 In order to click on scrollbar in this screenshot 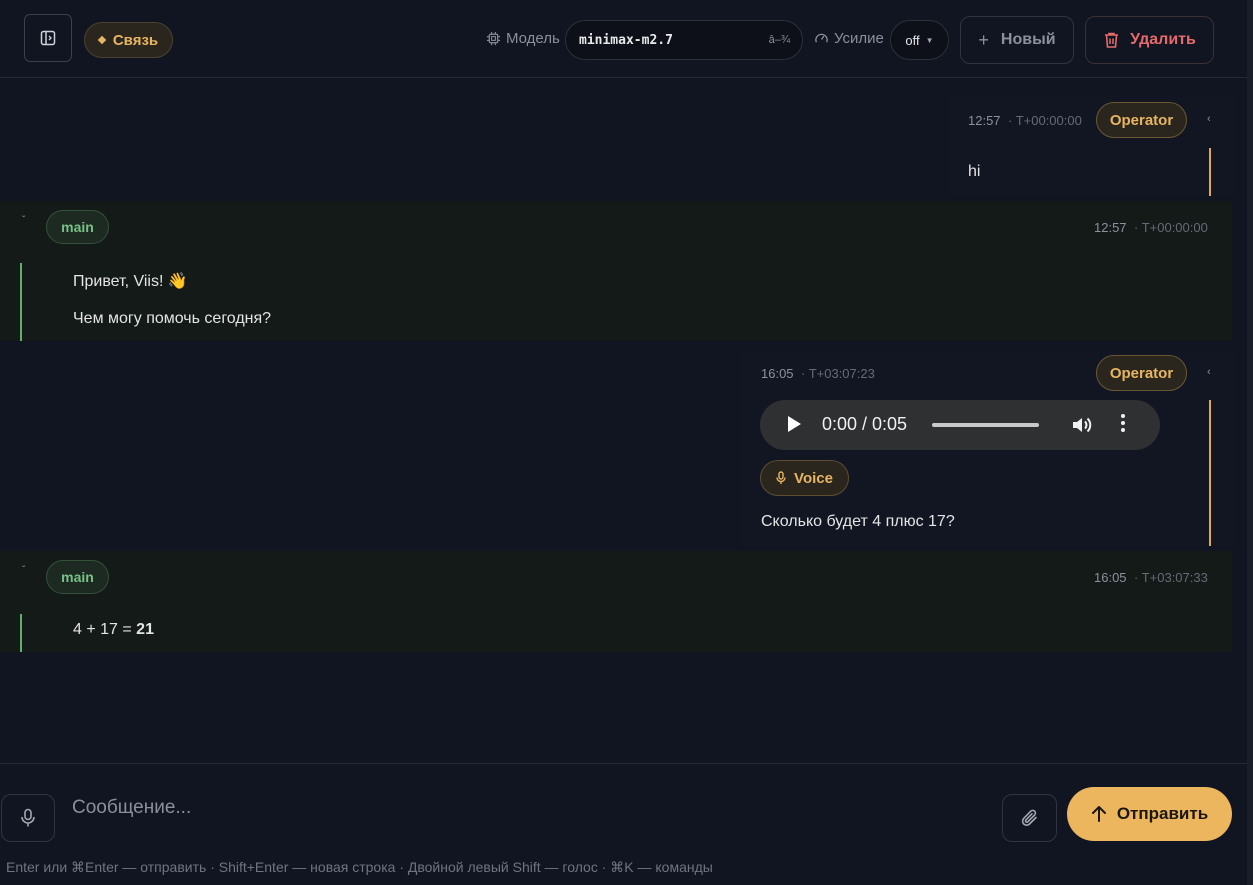, I will do `click(1250, 442)`.